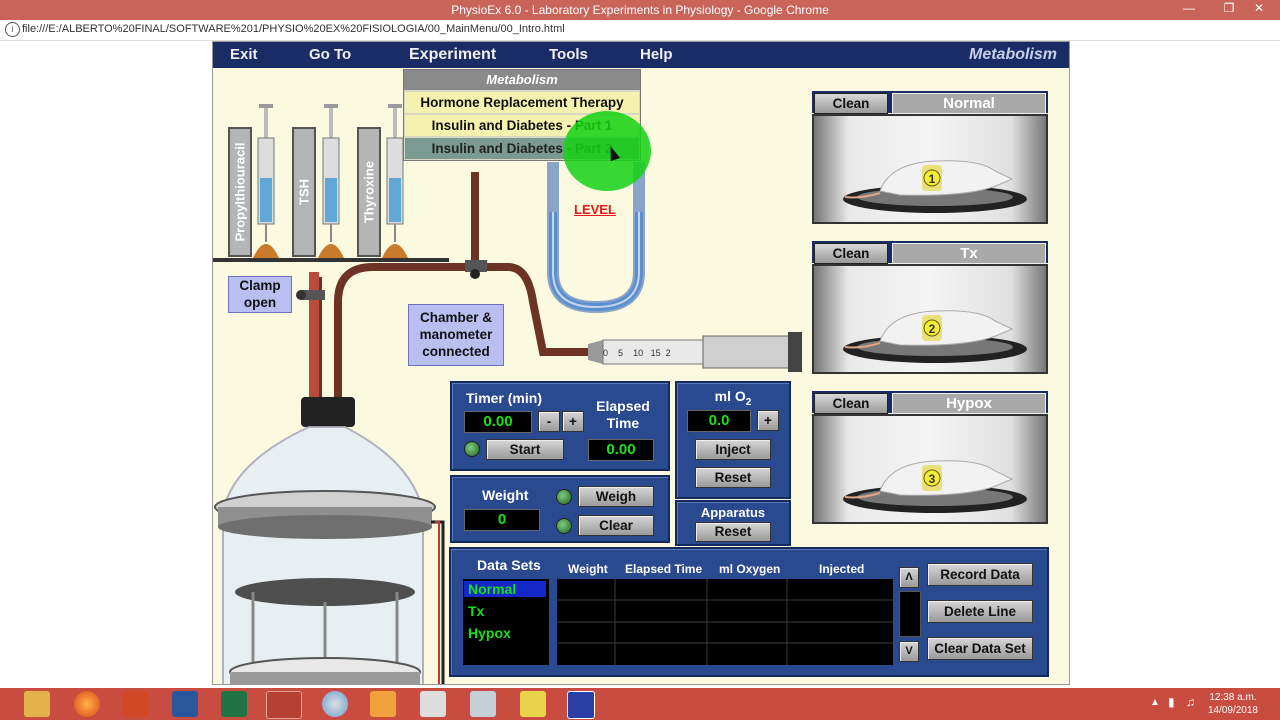  Describe the element at coordinates (483, 704) in the screenshot. I see `paint-icon` at that location.